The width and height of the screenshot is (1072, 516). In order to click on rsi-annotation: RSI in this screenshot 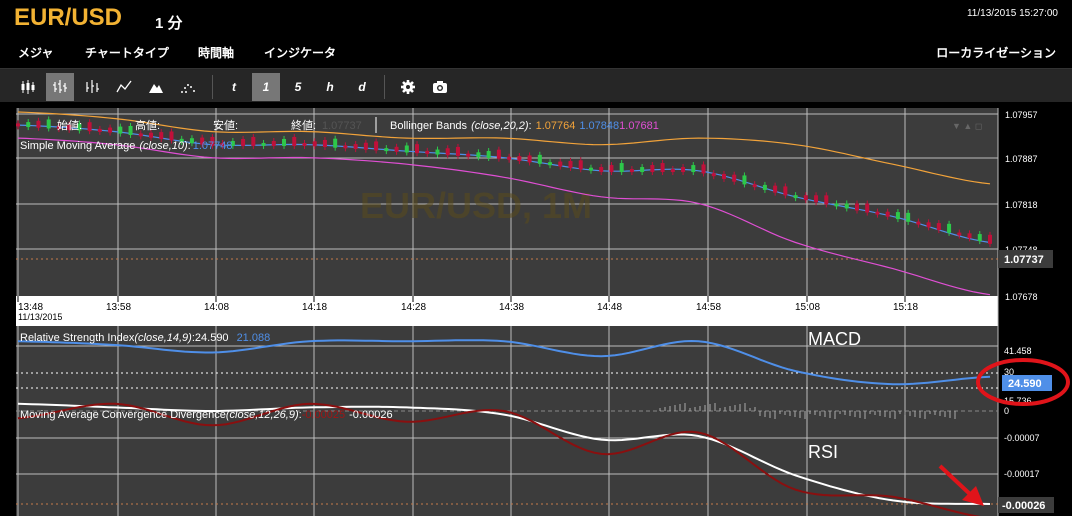, I will do `click(823, 452)`.